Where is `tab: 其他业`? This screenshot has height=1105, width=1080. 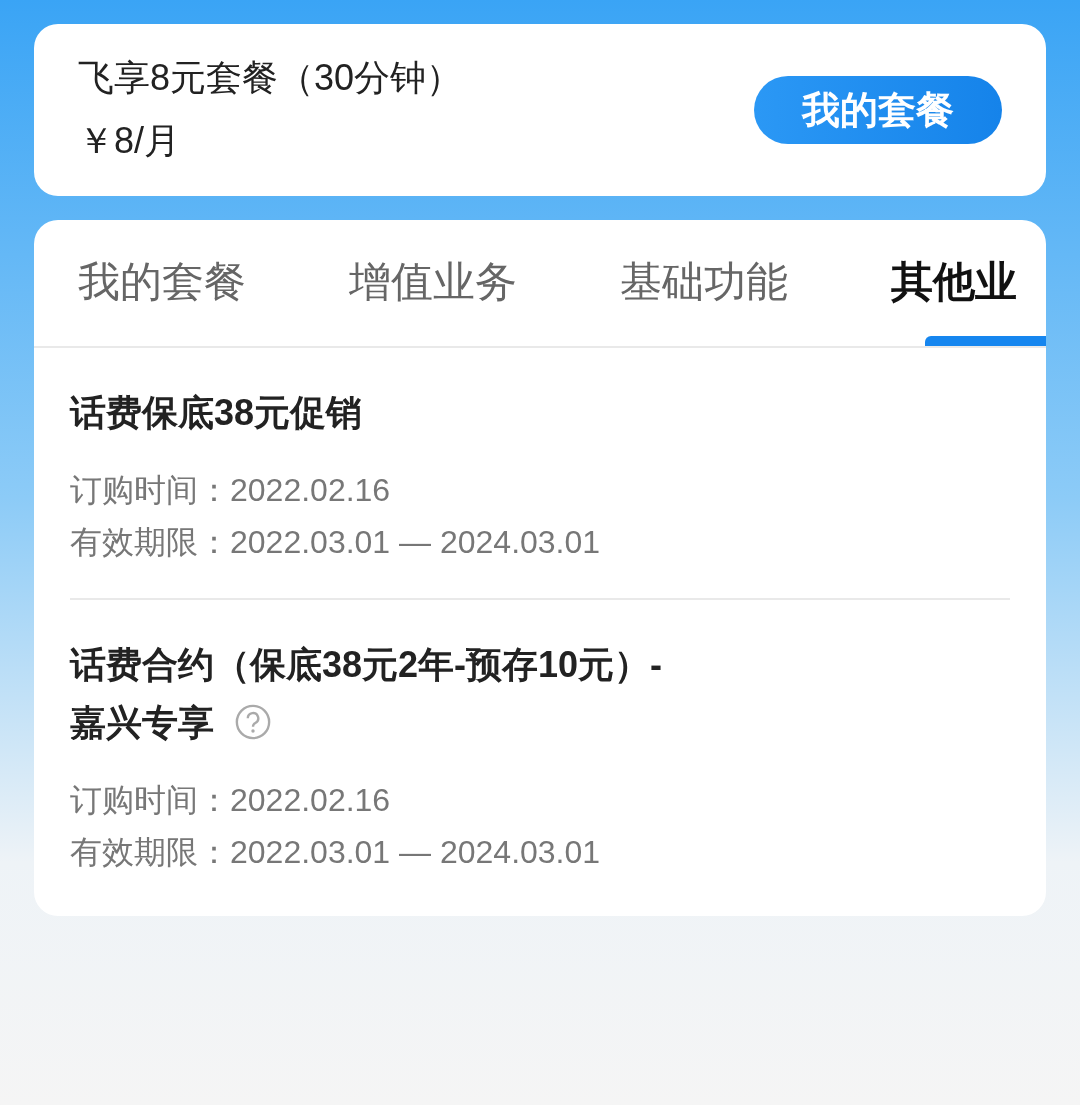 tab: 其他业 is located at coordinates (968, 283).